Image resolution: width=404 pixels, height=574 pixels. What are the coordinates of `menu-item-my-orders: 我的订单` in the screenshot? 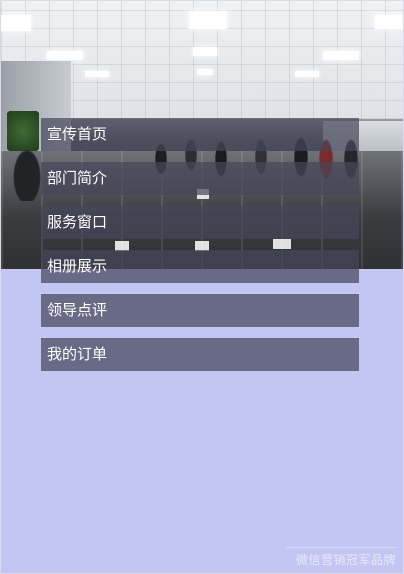 It's located at (200, 354).